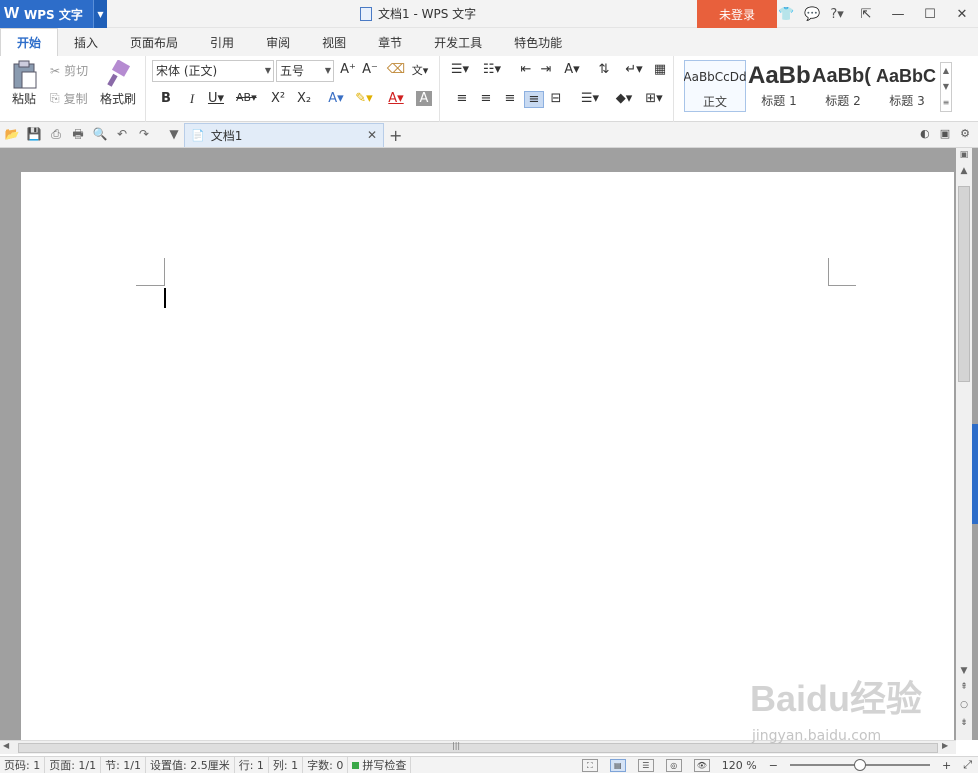 This screenshot has height=773, width=978. I want to click on status-word-count: 字数: 0, so click(326, 765).